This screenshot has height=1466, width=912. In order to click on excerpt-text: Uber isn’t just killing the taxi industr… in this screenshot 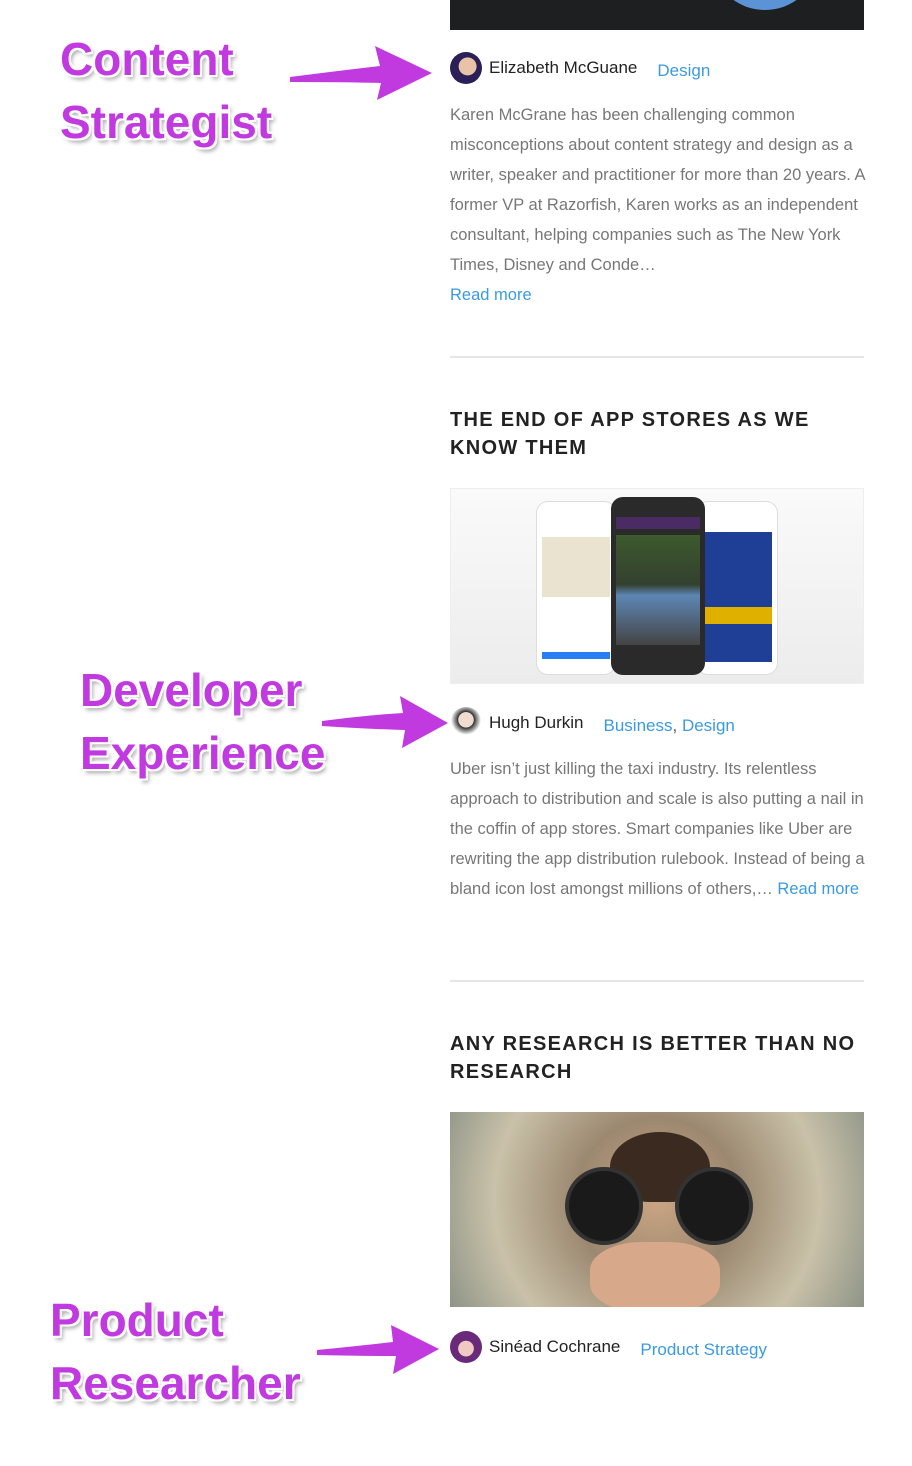, I will do `click(657, 829)`.